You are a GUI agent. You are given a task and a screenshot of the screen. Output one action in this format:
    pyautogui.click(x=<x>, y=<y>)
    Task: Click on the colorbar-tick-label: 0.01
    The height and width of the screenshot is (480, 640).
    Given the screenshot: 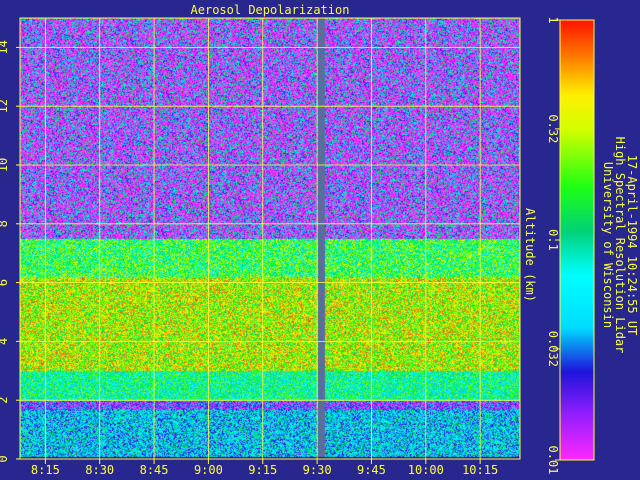 What is the action you would take?
    pyautogui.click(x=553, y=460)
    